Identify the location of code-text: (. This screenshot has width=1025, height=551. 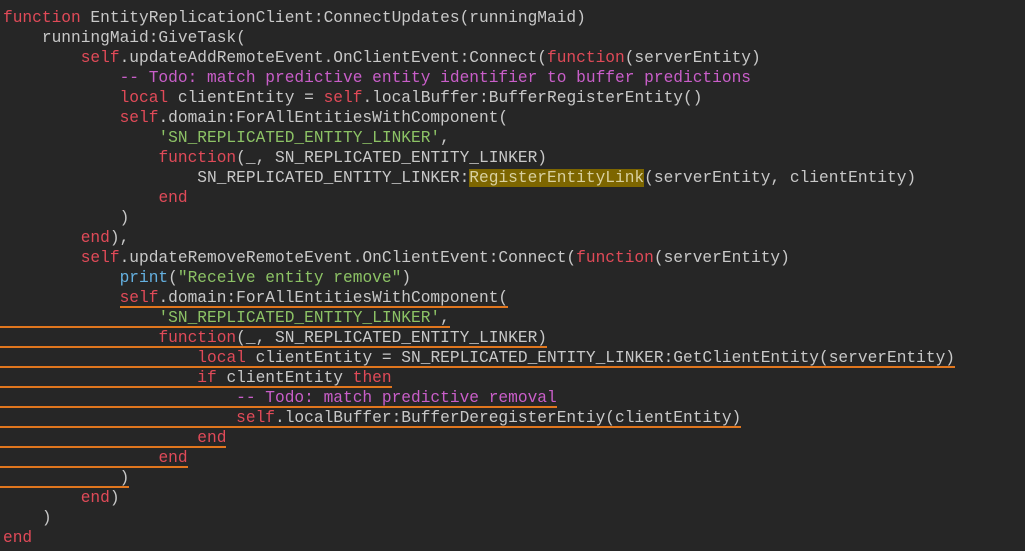
(173, 278).